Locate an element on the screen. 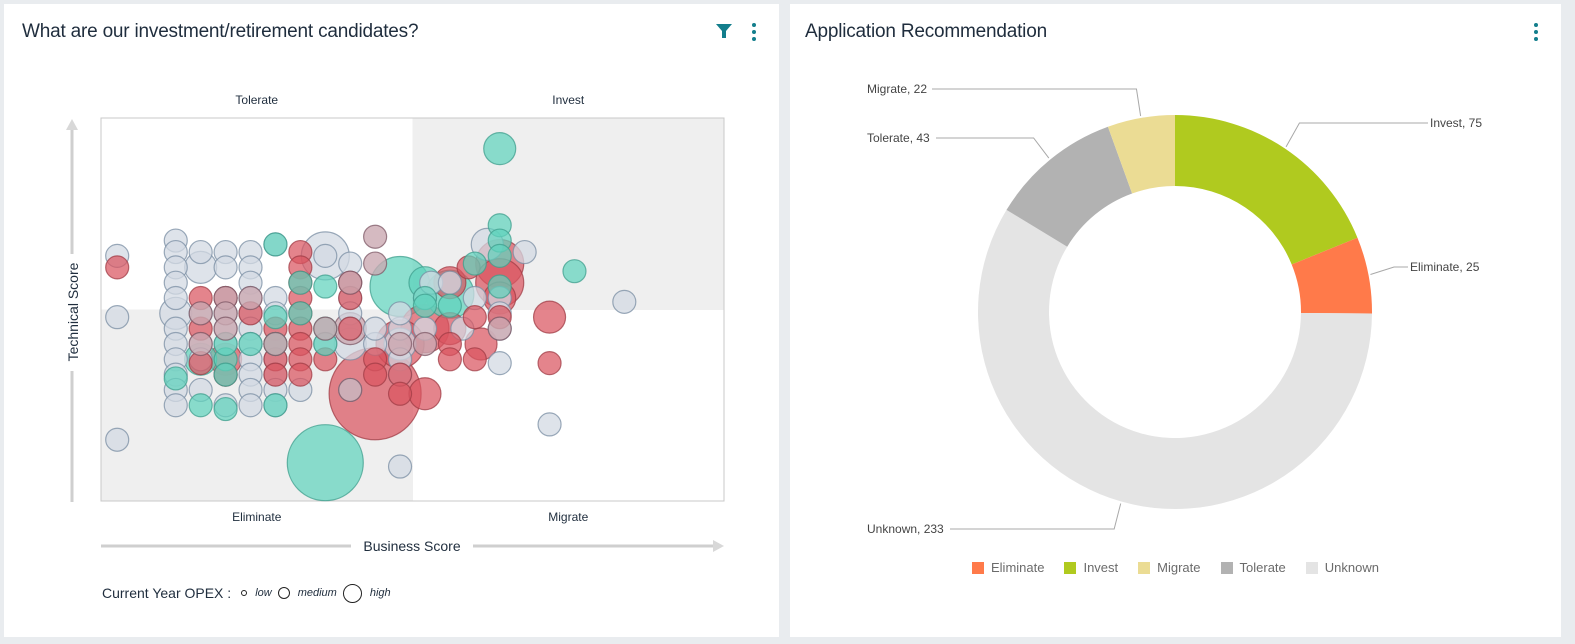 This screenshot has width=1575, height=644. x-axis-label: Business Score is located at coordinates (411, 546).